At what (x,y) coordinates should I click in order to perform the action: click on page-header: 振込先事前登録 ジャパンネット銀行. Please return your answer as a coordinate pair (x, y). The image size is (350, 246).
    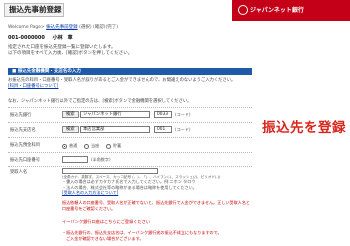
    Looking at the image, I should click on (175, 10).